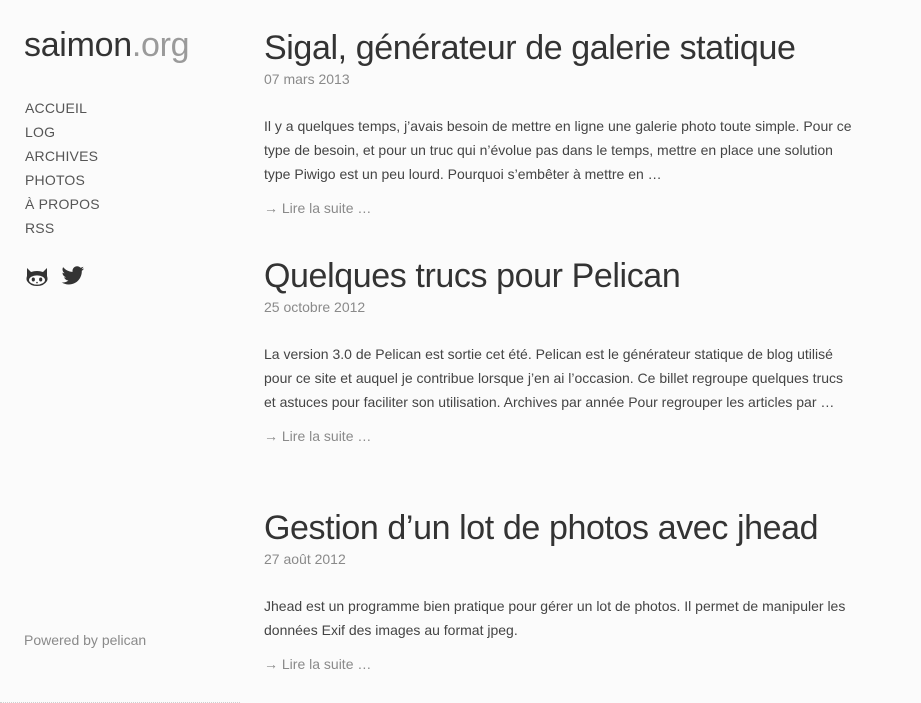  Describe the element at coordinates (62, 204) in the screenshot. I see `nav-item-a-propos: À PROPOS` at that location.